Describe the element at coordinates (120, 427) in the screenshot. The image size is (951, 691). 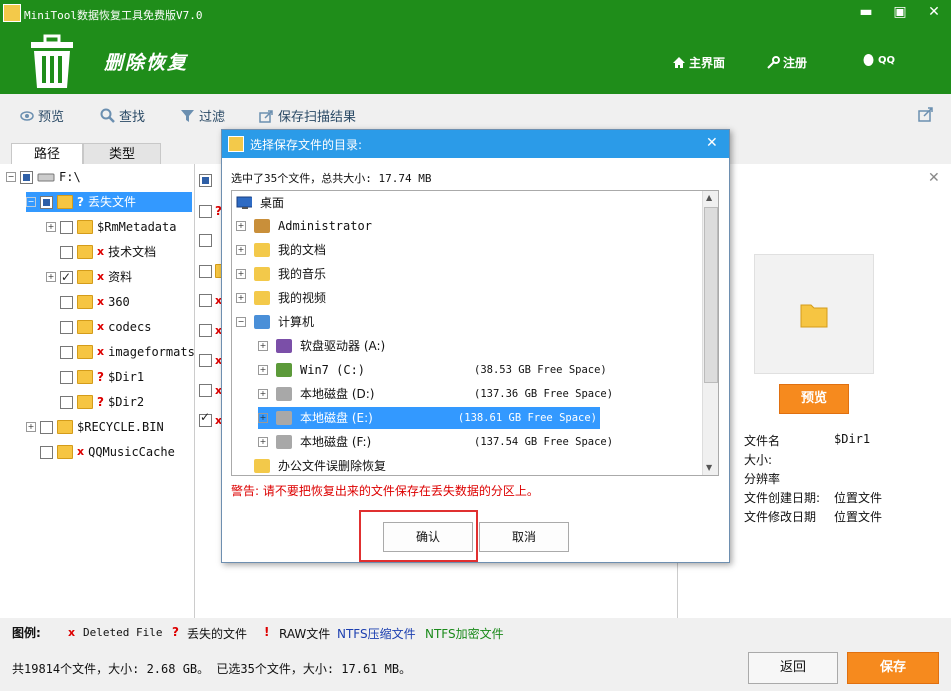
I see `tree-label: $RECYCLE.BIN` at that location.